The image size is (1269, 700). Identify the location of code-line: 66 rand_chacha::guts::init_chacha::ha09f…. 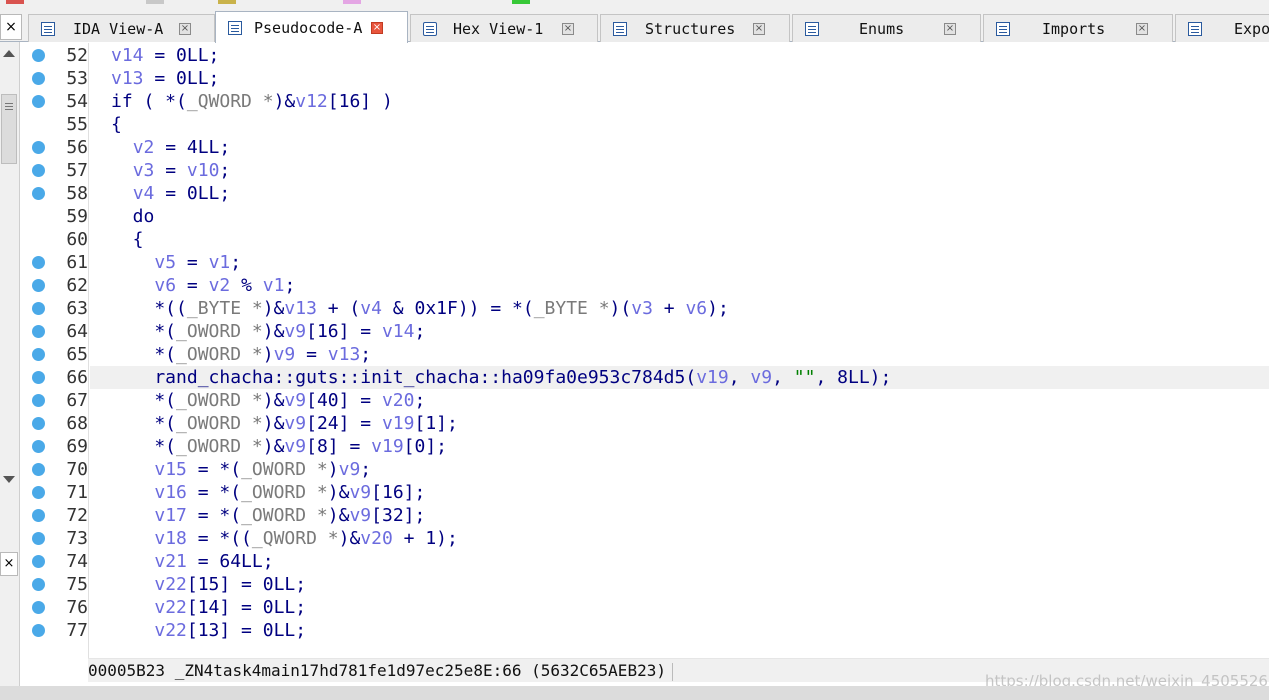
(645, 377).